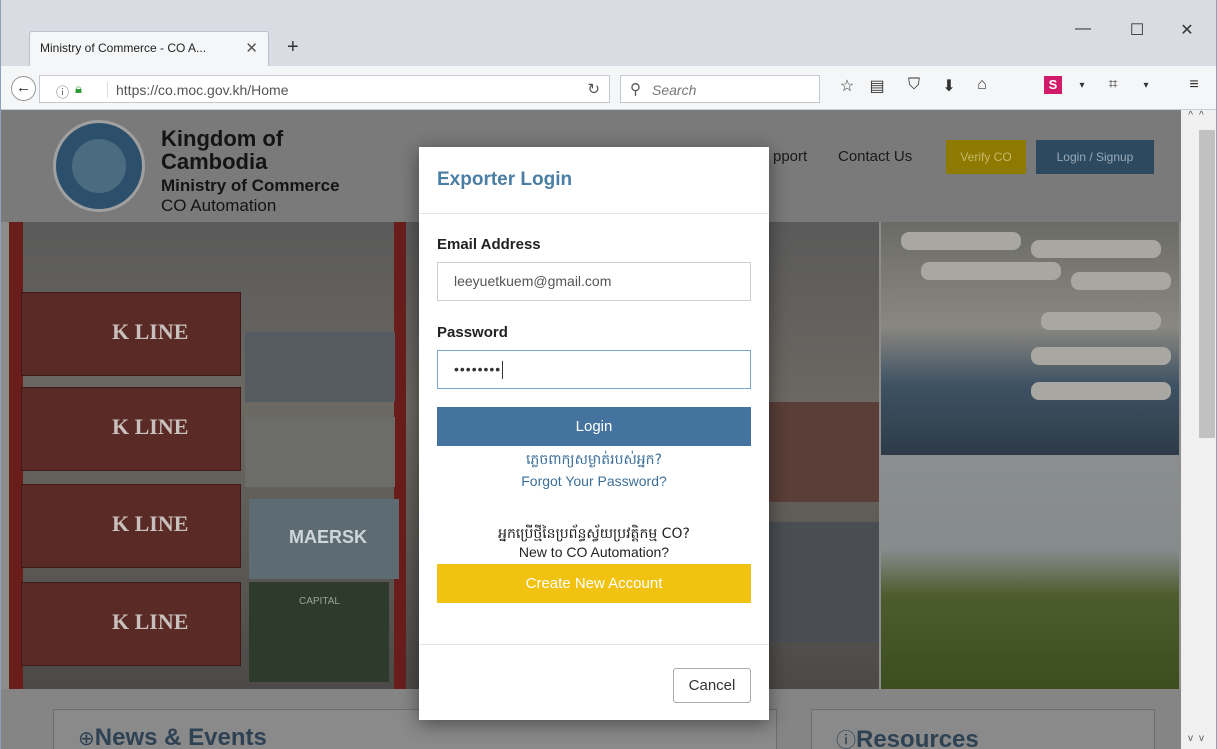 This screenshot has width=1217, height=749. I want to click on extension-s-icon: S, so click(1053, 85).